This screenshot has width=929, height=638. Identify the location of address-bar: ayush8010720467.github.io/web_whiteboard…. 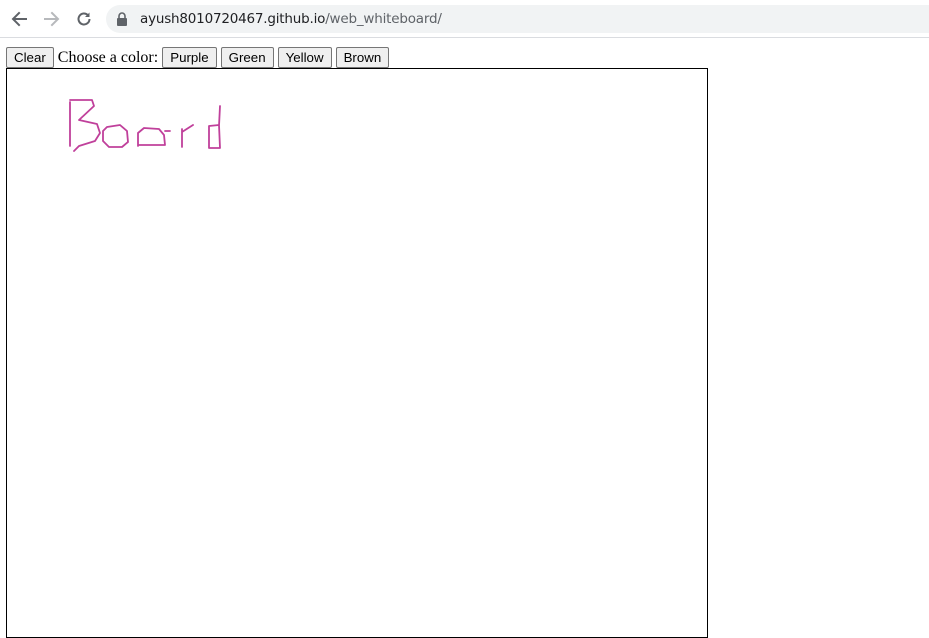
(517, 19).